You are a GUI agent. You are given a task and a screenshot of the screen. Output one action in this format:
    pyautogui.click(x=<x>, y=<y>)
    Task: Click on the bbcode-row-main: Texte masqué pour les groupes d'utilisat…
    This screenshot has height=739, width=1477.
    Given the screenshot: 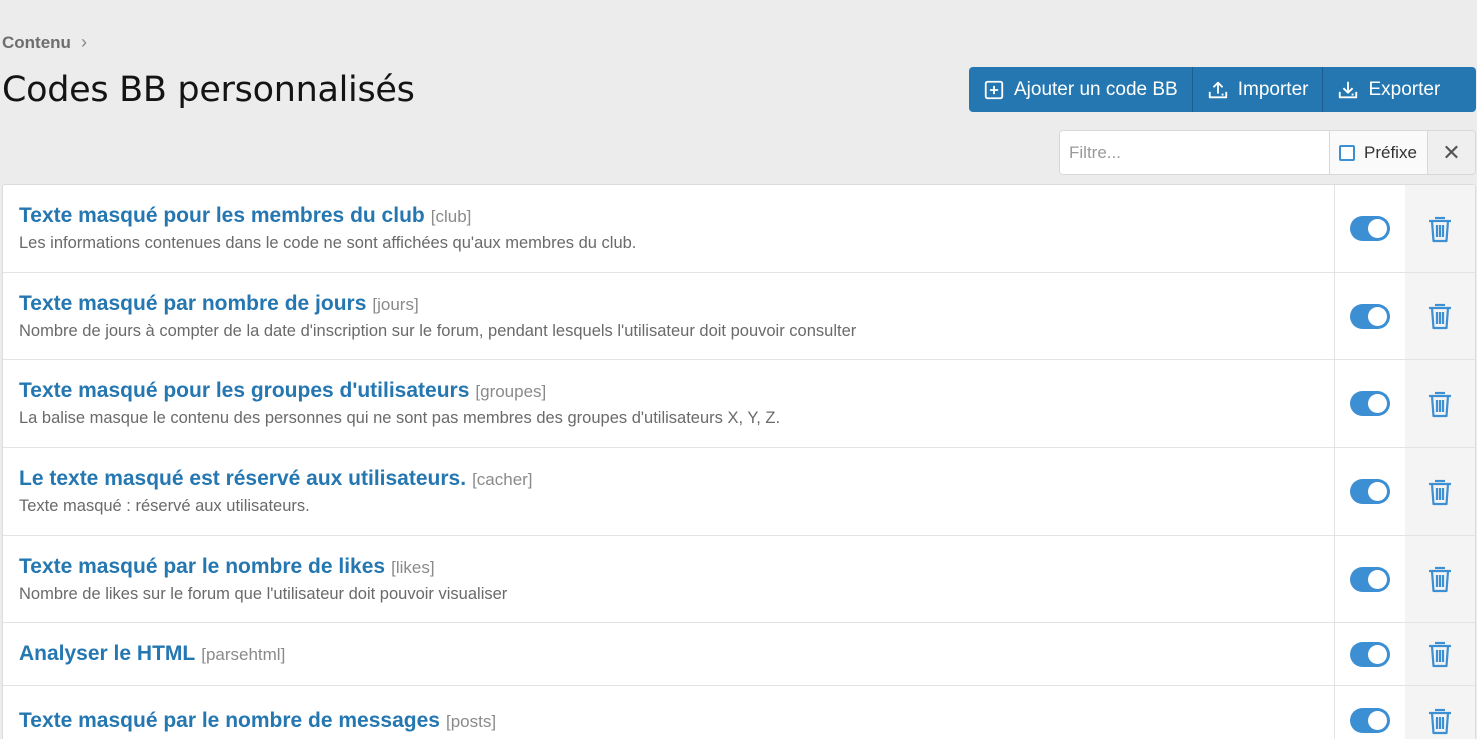 What is the action you would take?
    pyautogui.click(x=669, y=403)
    